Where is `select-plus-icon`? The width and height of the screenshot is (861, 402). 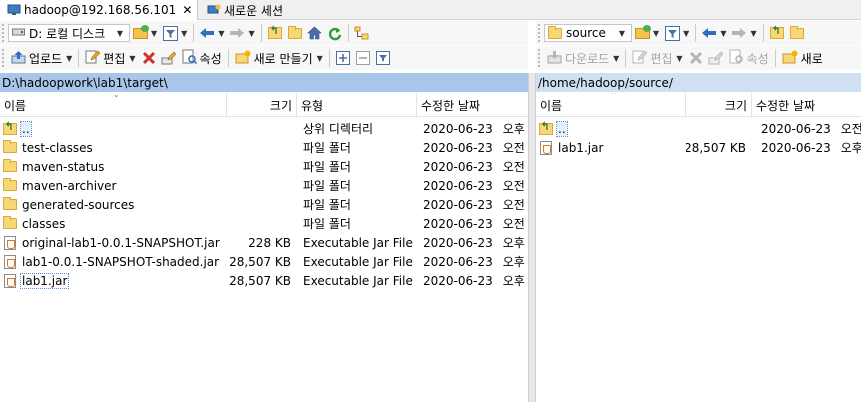
select-plus-icon is located at coordinates (343, 58).